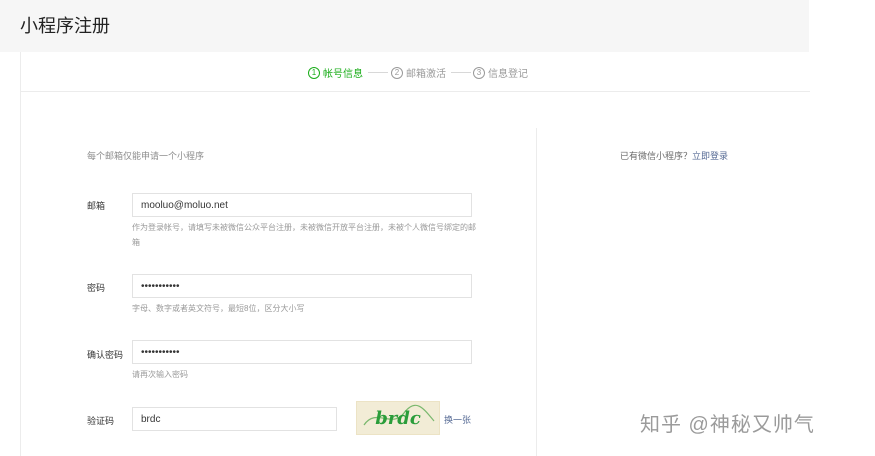  What do you see at coordinates (426, 74) in the screenshot?
I see `step-label: 邮箱激活` at bounding box center [426, 74].